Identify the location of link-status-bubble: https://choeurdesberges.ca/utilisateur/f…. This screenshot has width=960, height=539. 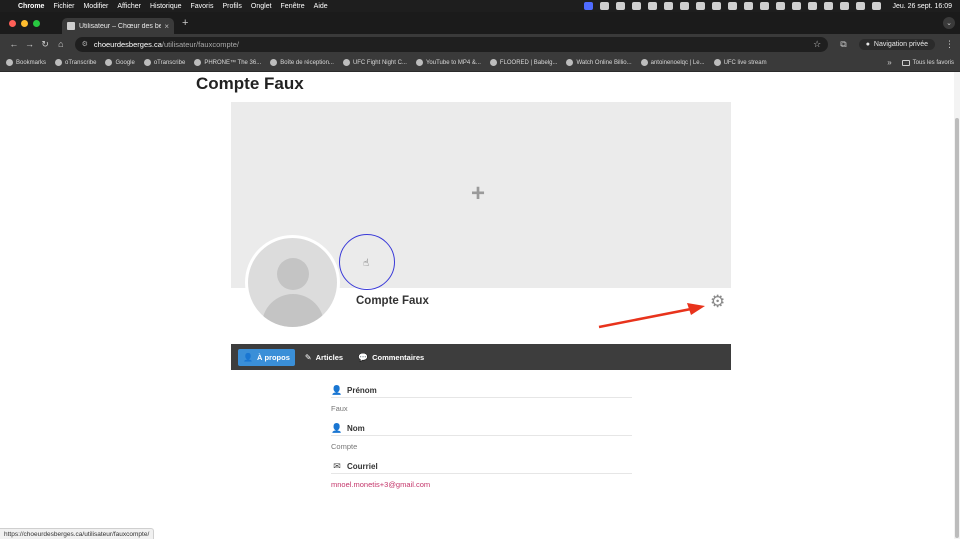
(77, 533).